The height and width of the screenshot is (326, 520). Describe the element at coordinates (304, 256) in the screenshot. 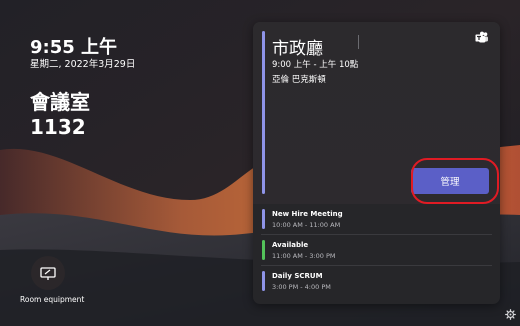

I see `meeting-time: 11:00 AM - 3:00 PM` at that location.